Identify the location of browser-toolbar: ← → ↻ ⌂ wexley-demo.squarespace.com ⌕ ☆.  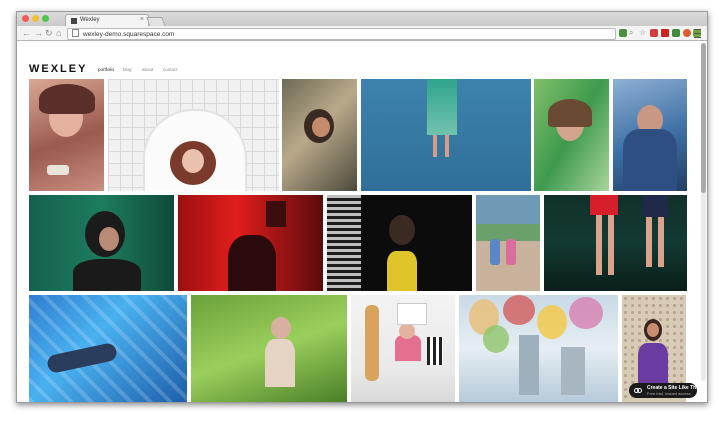
(362, 33).